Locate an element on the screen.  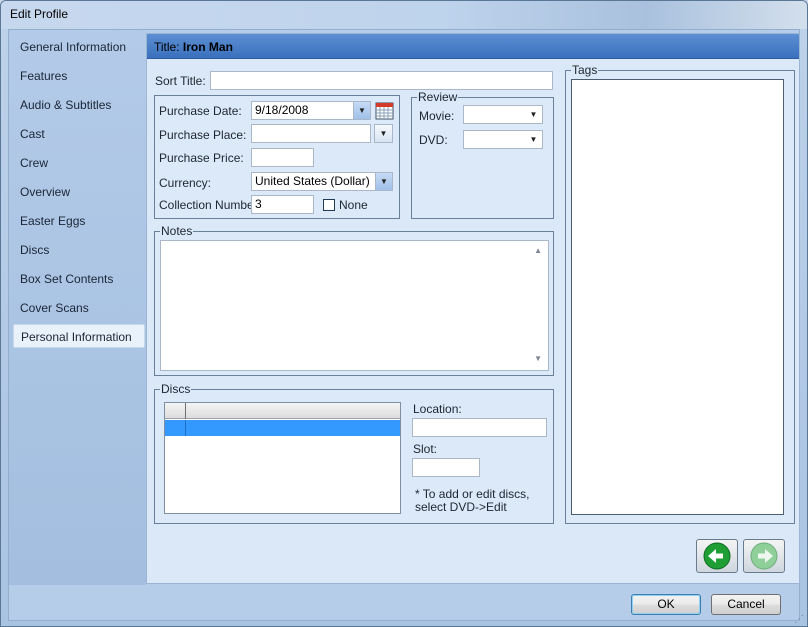
forward-arrow-icon is located at coordinates (764, 556).